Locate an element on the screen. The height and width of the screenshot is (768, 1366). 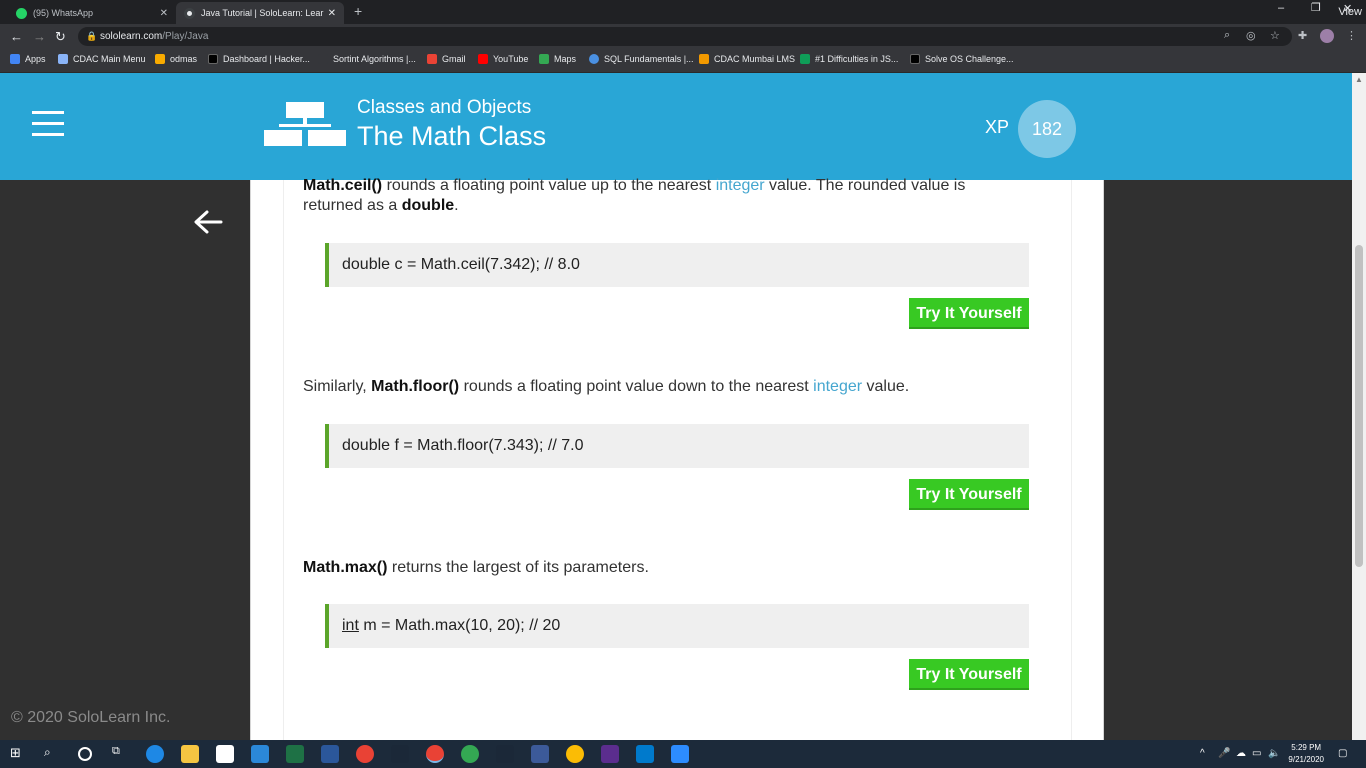
tab-whatsapp: (95) WhatsApp ✕ is located at coordinates (92, 13).